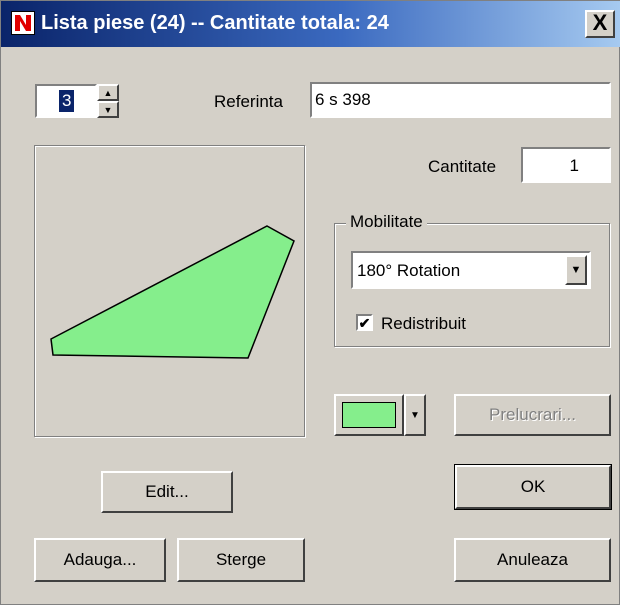  I want to click on sterge-button: Sterge, so click(241, 560).